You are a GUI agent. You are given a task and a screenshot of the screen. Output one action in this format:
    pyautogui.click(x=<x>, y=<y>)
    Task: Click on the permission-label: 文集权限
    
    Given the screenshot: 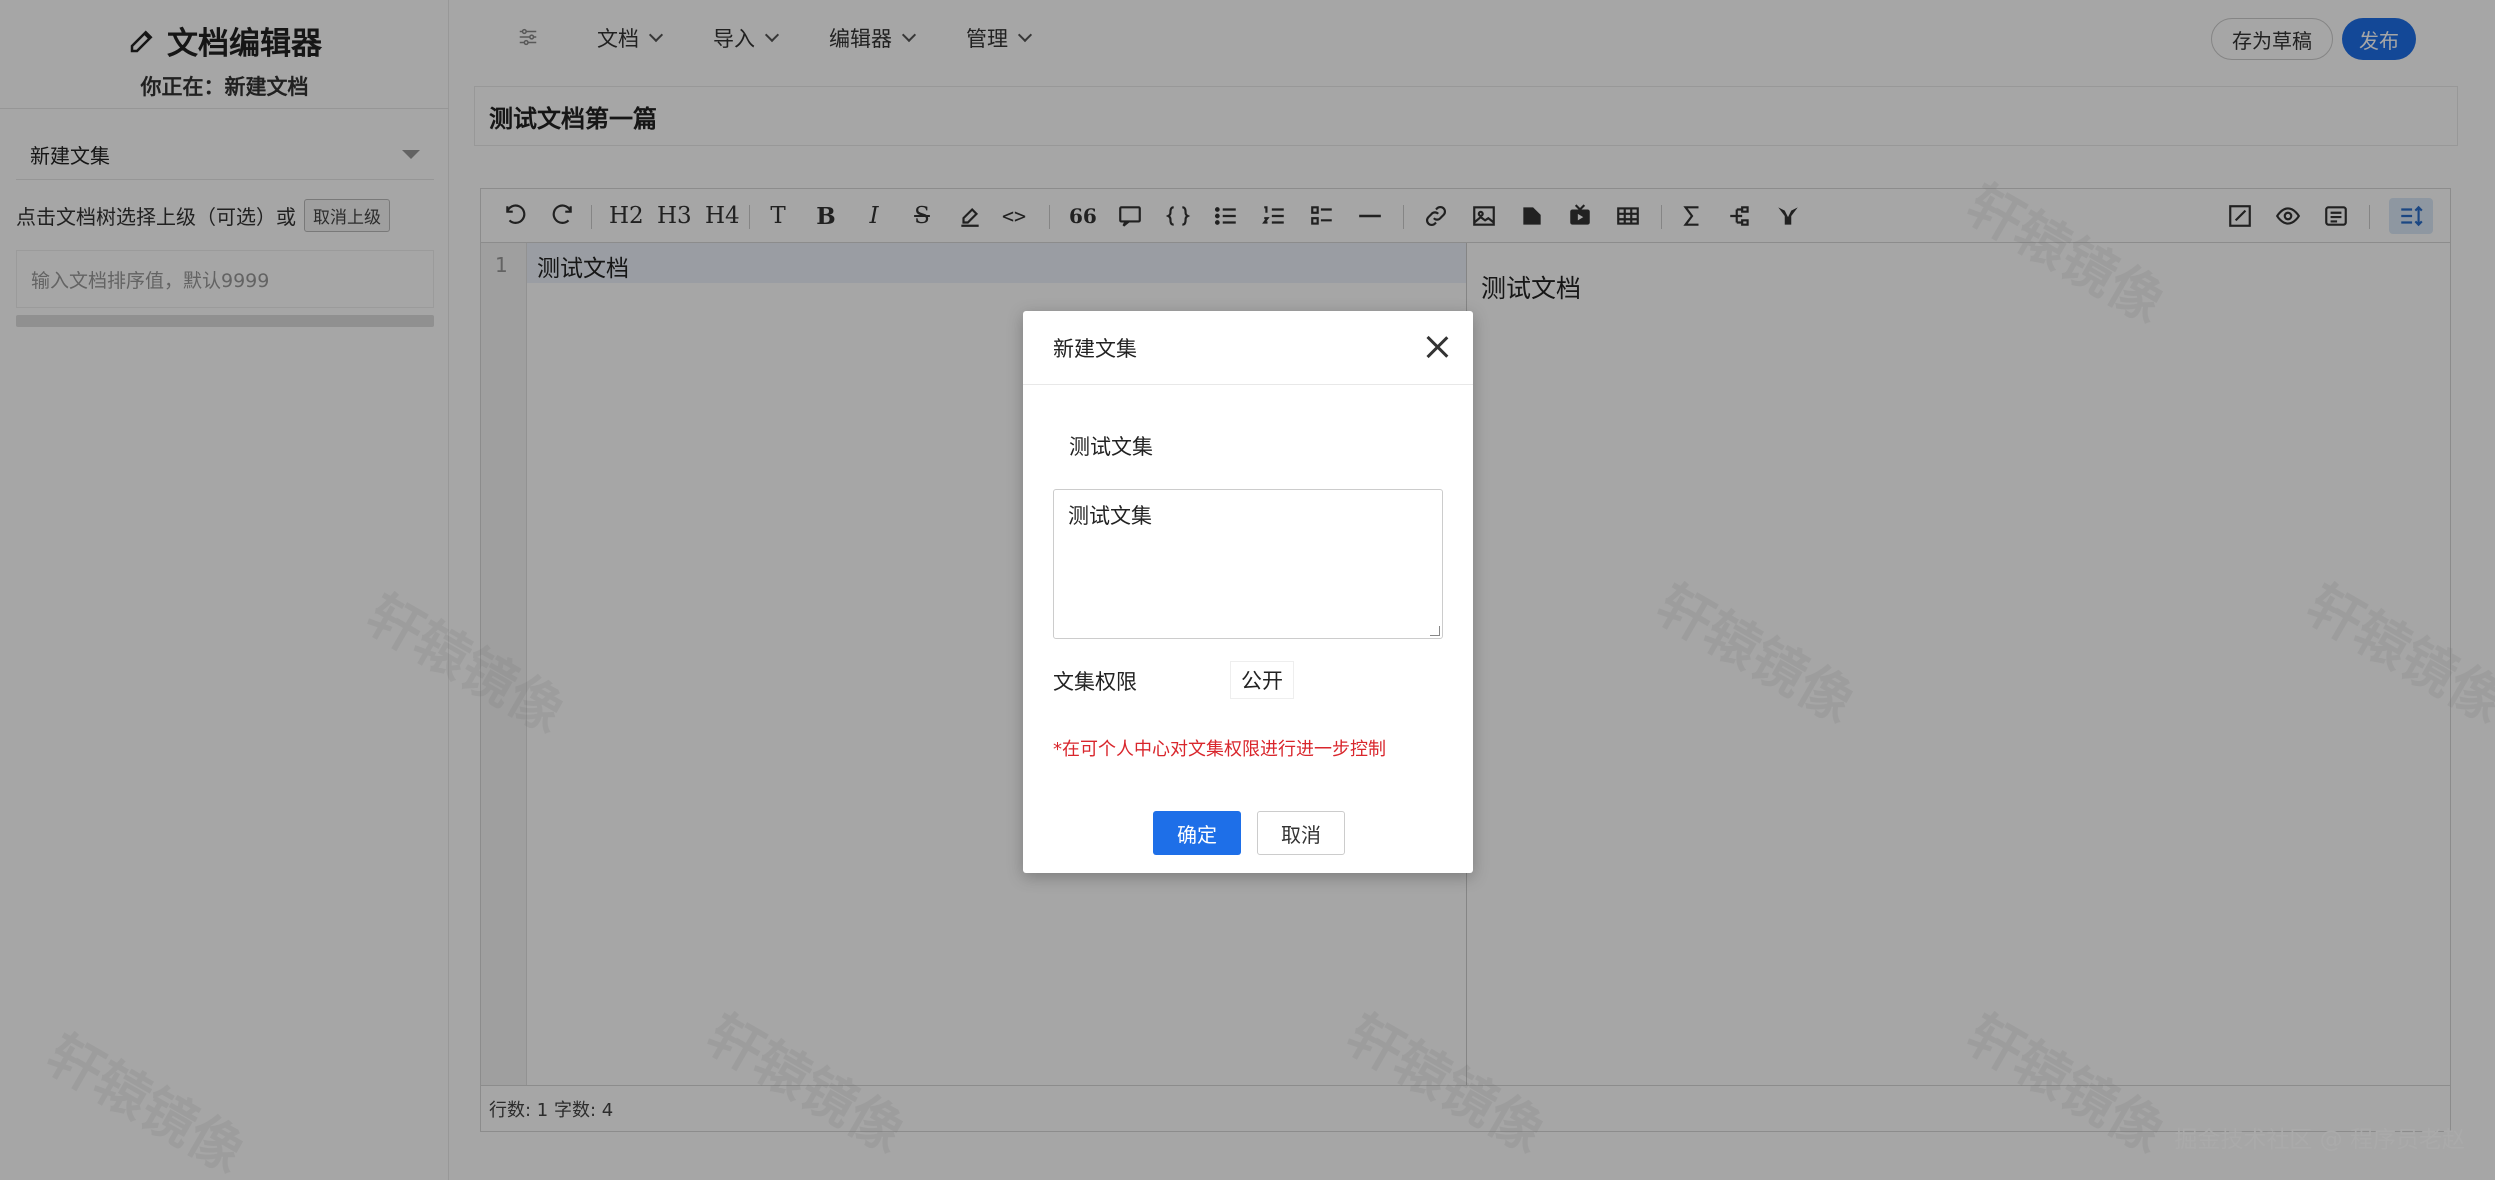 What is the action you would take?
    pyautogui.click(x=1095, y=682)
    